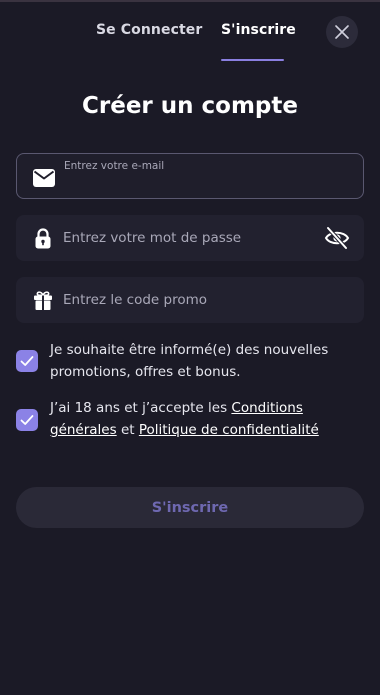 The width and height of the screenshot is (380, 695). Describe the element at coordinates (193, 238) in the screenshot. I see `password-input` at that location.